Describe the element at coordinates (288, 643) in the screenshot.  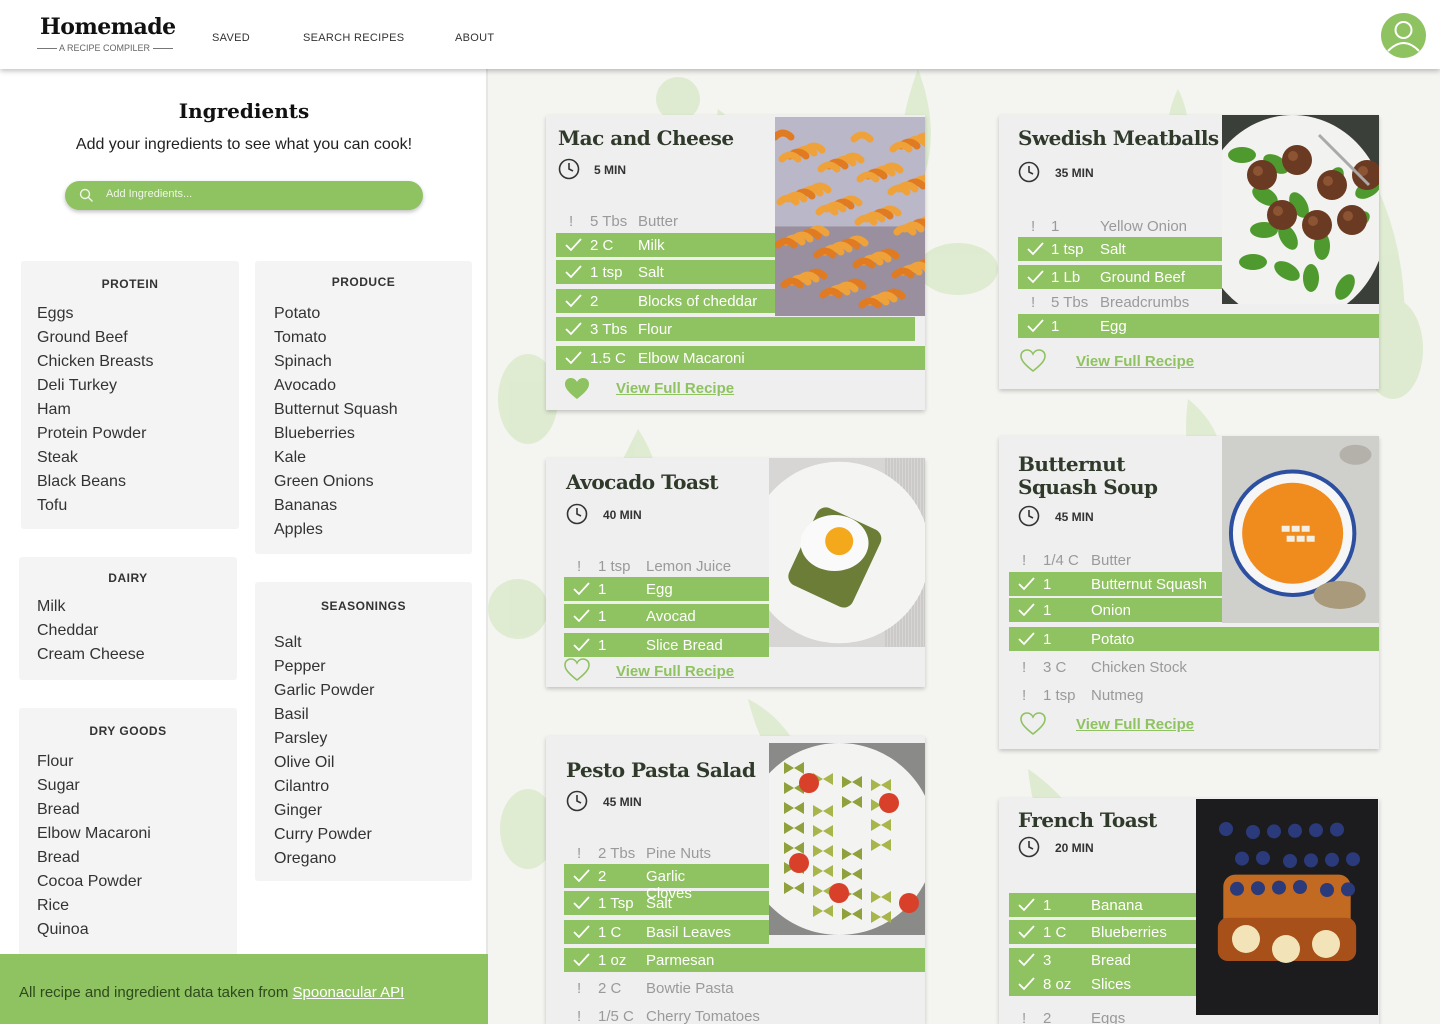
I see `ingredient-item: Salt` at that location.